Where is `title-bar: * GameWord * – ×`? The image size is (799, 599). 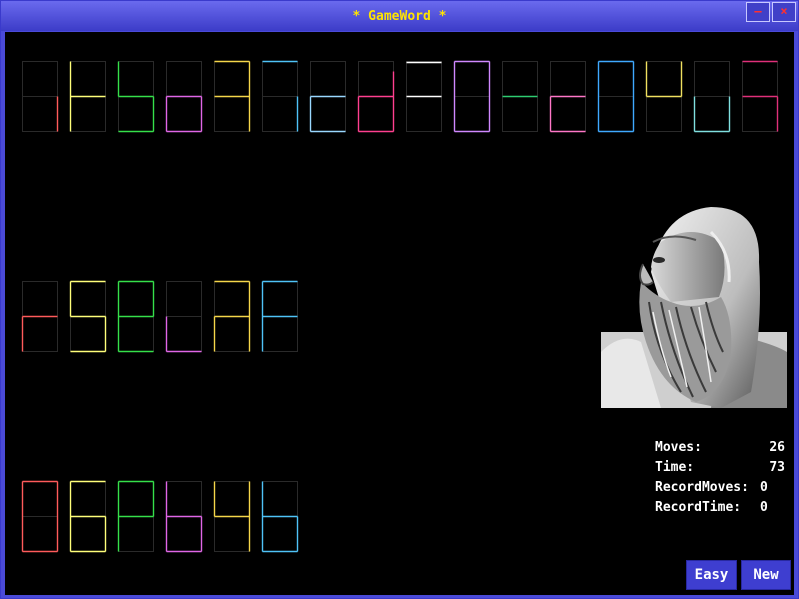 title-bar: * GameWord * – × is located at coordinates (399, 16).